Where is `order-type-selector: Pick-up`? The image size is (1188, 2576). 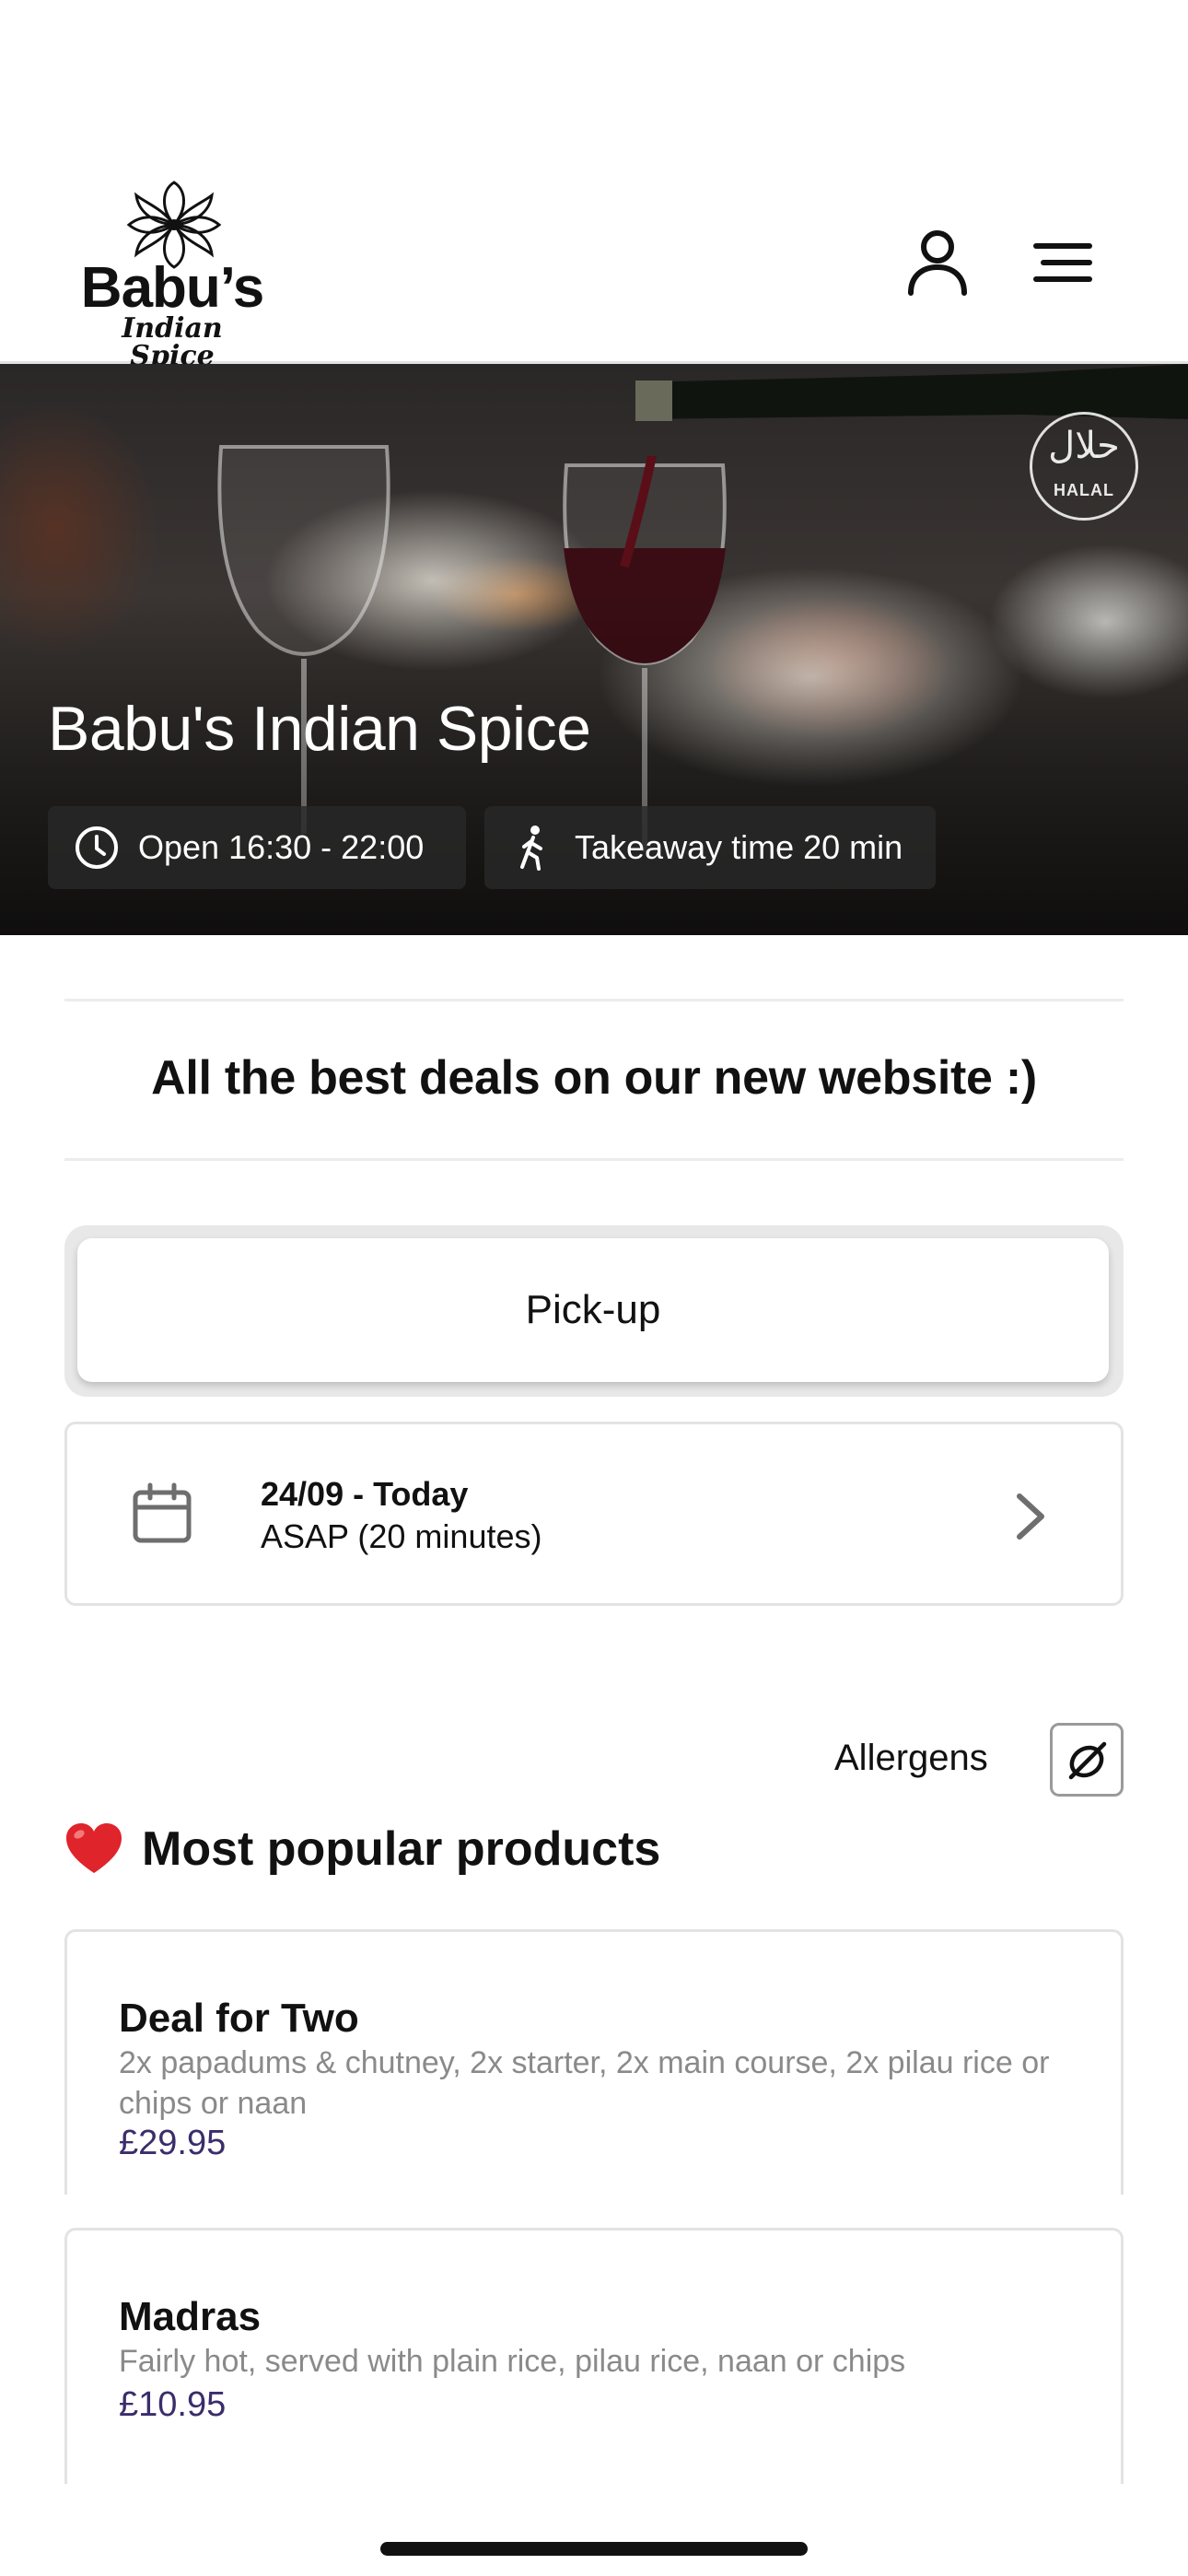
order-type-selector: Pick-up is located at coordinates (594, 1311).